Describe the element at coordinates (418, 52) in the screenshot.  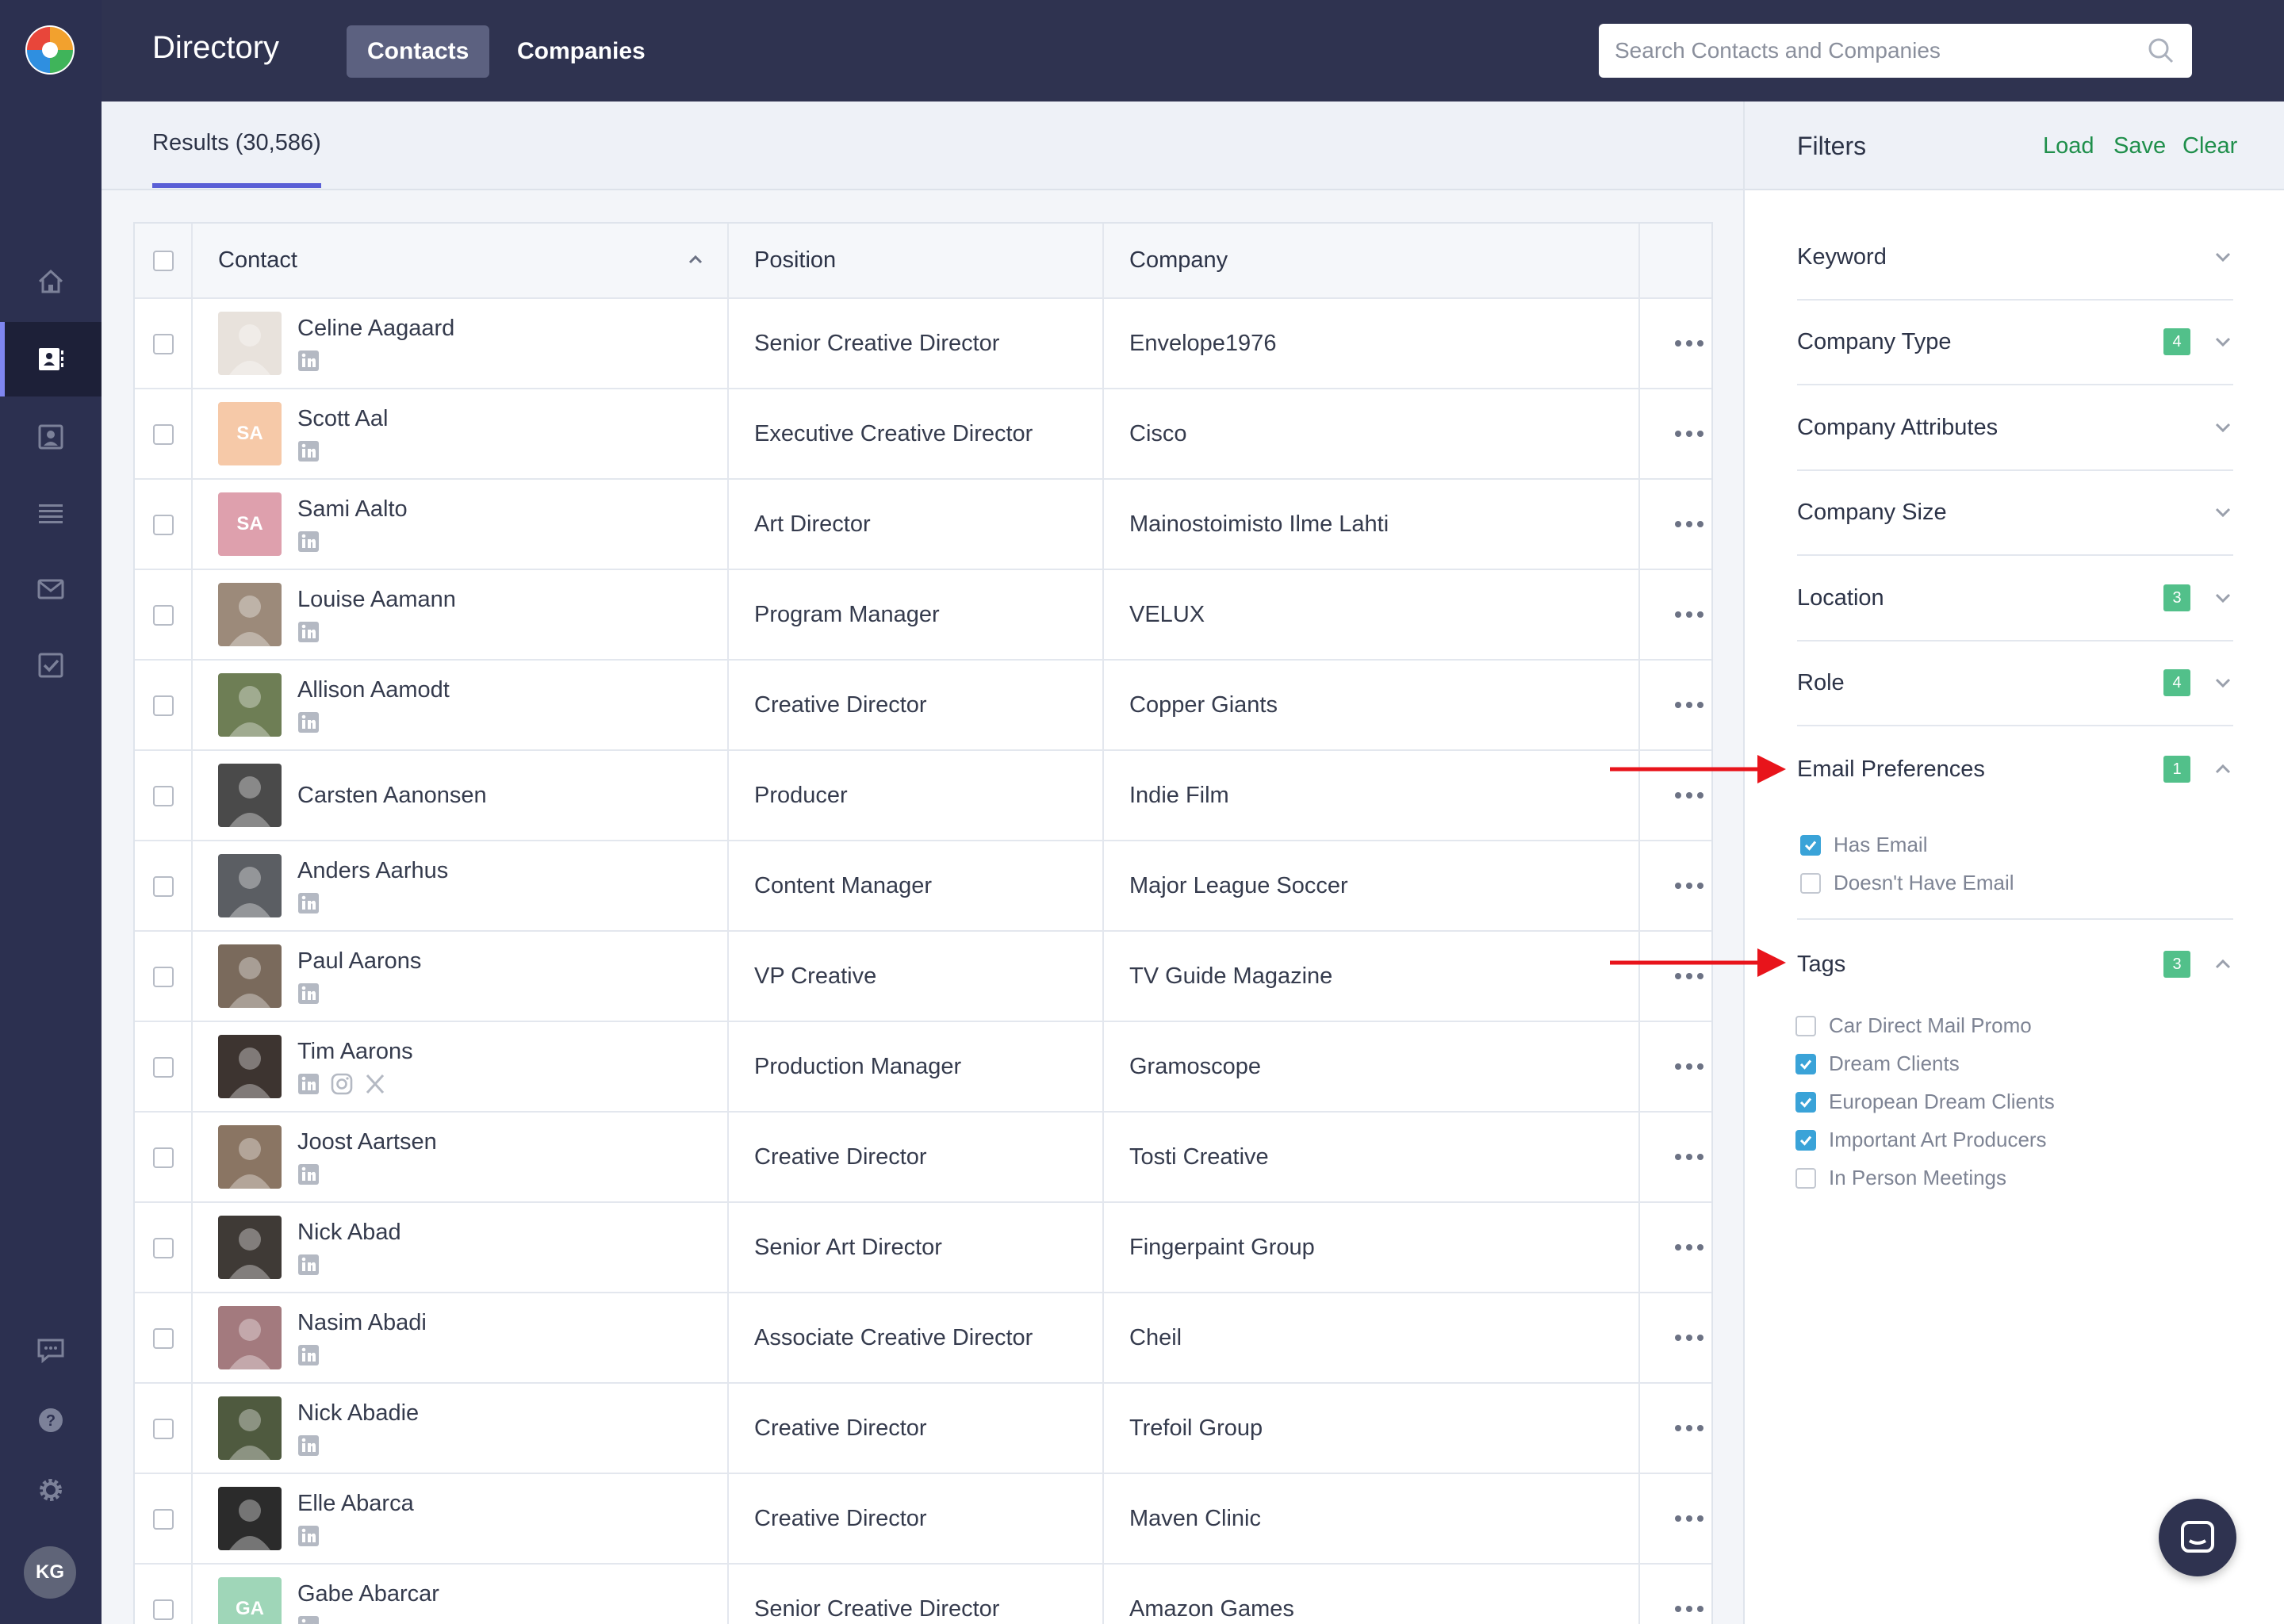
I see `tab-contacts: Contacts` at that location.